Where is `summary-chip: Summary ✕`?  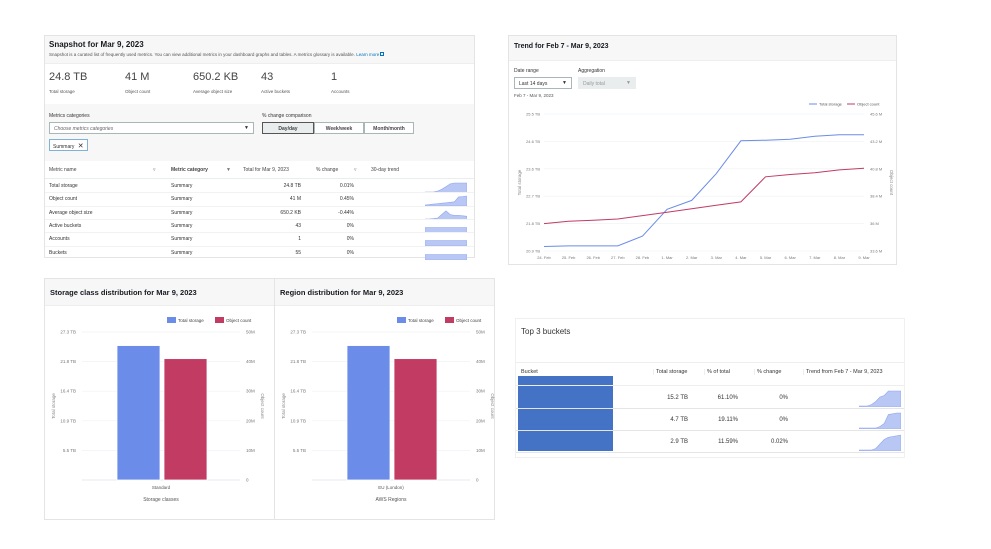
summary-chip: Summary ✕ is located at coordinates (68, 145).